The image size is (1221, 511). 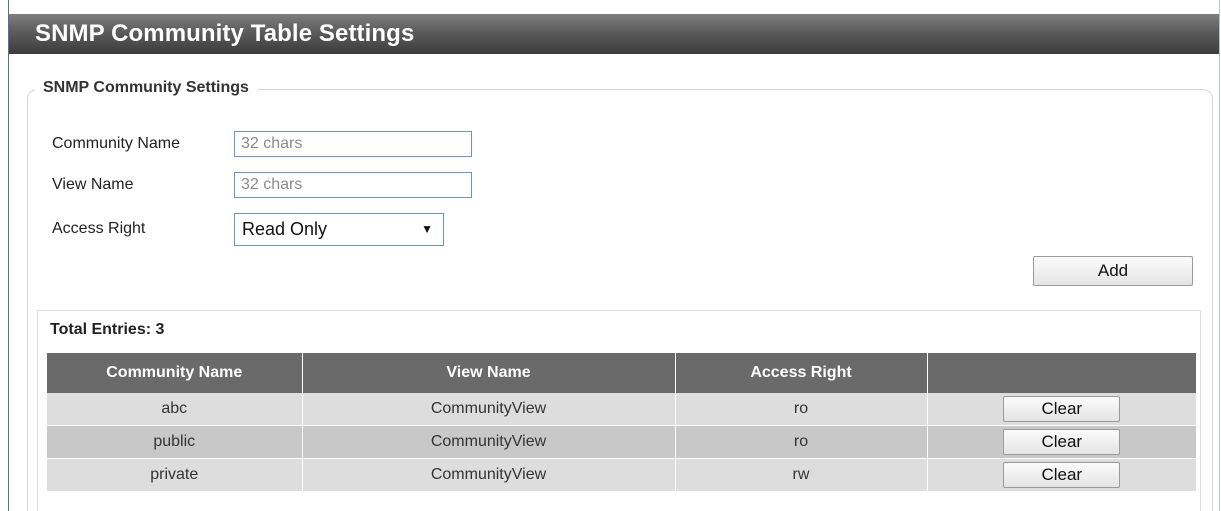 I want to click on access-right-label: Access Right, so click(x=99, y=228).